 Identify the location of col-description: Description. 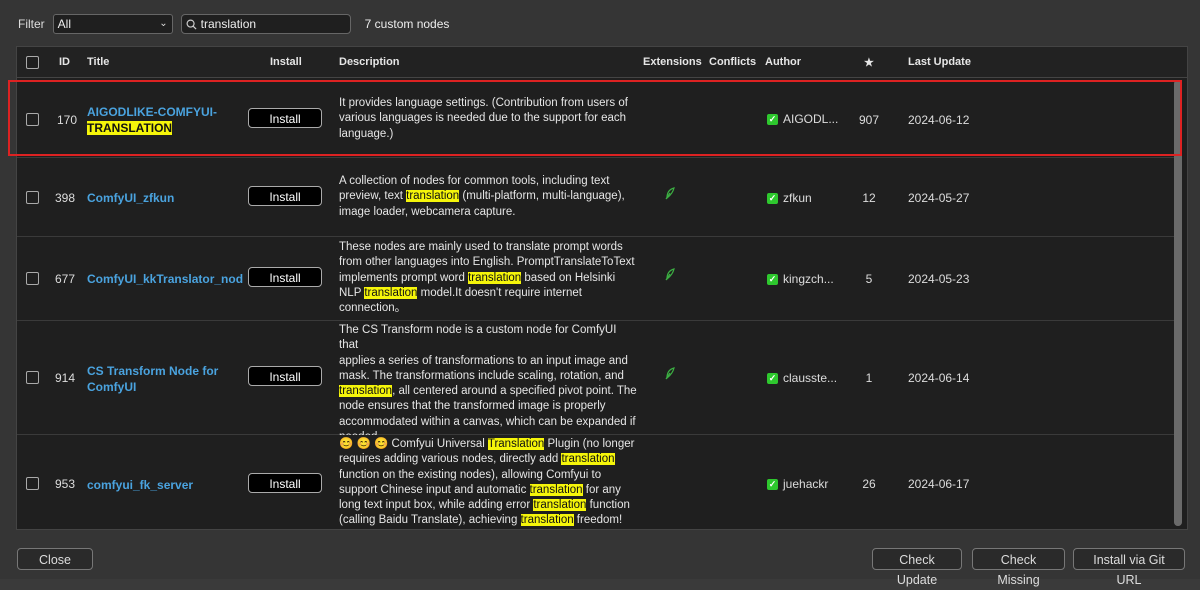
(369, 62).